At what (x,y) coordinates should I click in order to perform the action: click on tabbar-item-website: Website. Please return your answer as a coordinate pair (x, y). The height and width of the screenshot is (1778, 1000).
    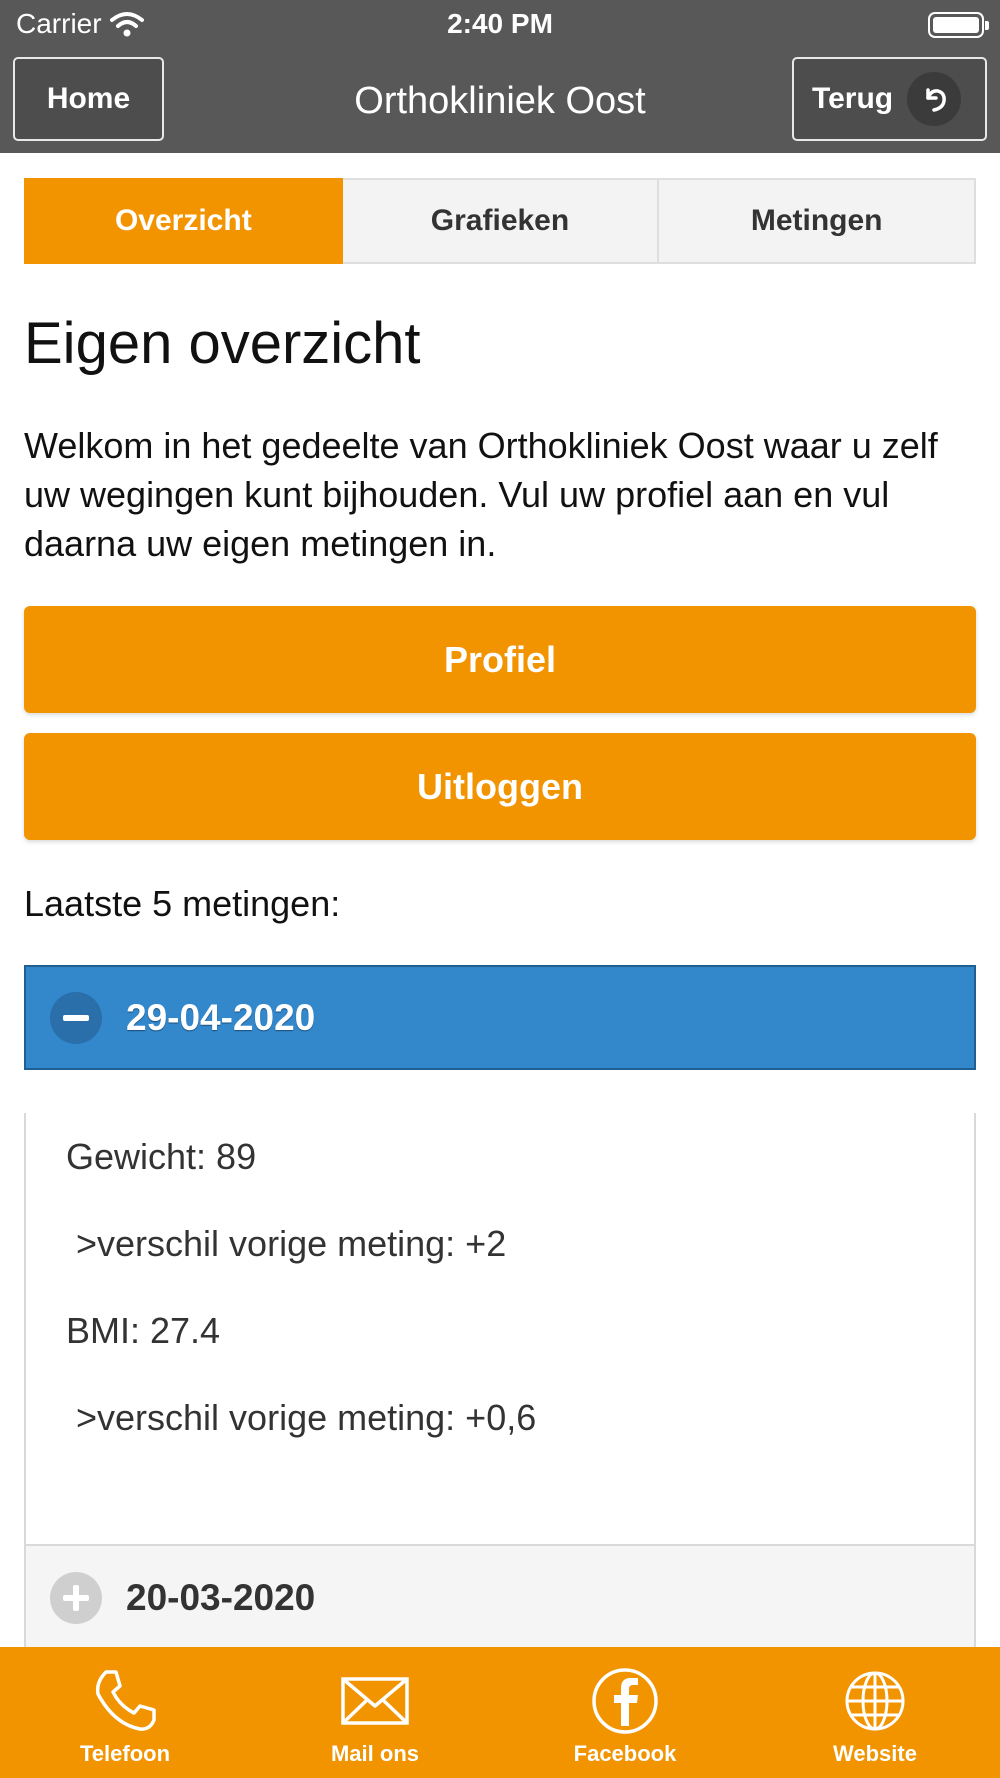
    Looking at the image, I should click on (875, 1712).